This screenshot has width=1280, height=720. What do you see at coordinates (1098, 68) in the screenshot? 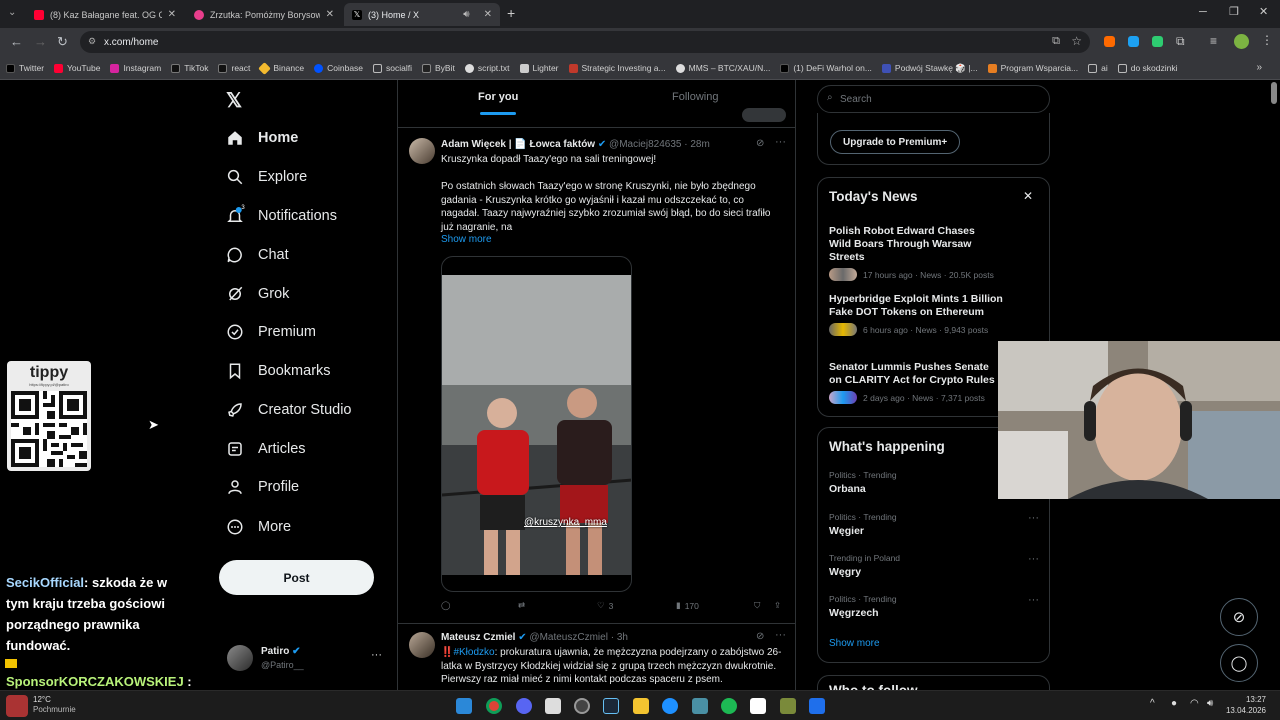
I see `bookmark-folder: ai` at bounding box center [1098, 68].